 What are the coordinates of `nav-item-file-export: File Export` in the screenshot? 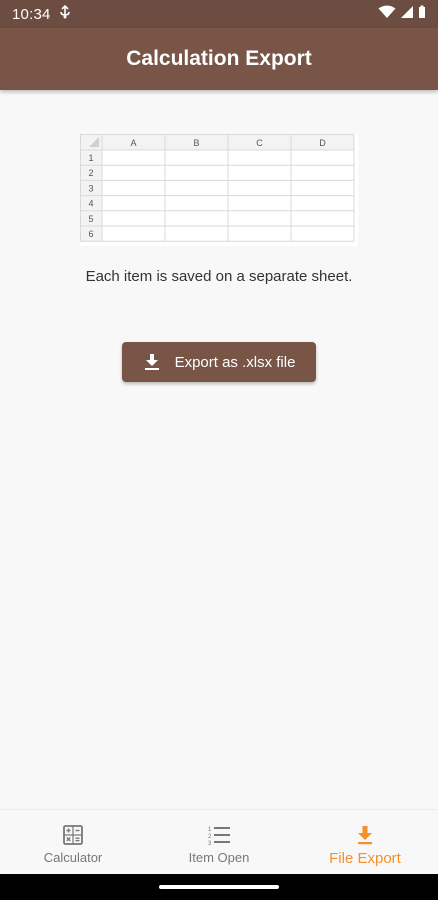 It's located at (365, 842).